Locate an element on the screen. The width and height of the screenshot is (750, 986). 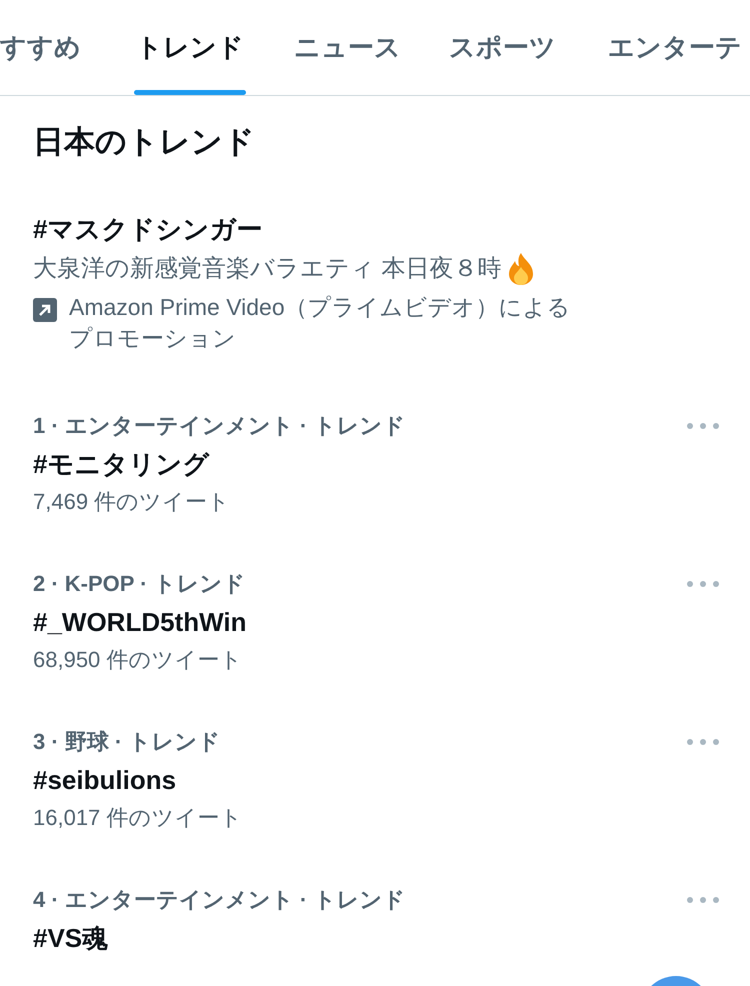
trend-category: 4 · エンターテインメント · トレンド is located at coordinates (219, 900).